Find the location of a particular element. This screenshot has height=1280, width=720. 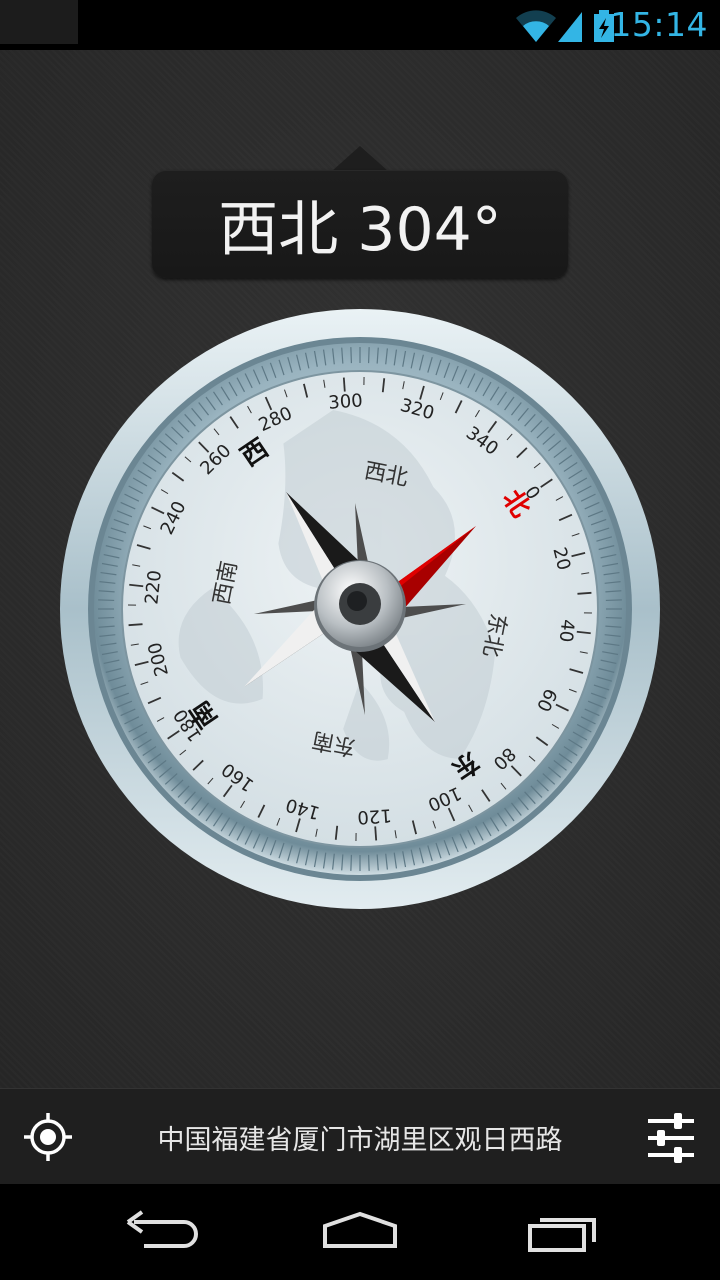

status-time: 15:14 is located at coordinates (659, 24).